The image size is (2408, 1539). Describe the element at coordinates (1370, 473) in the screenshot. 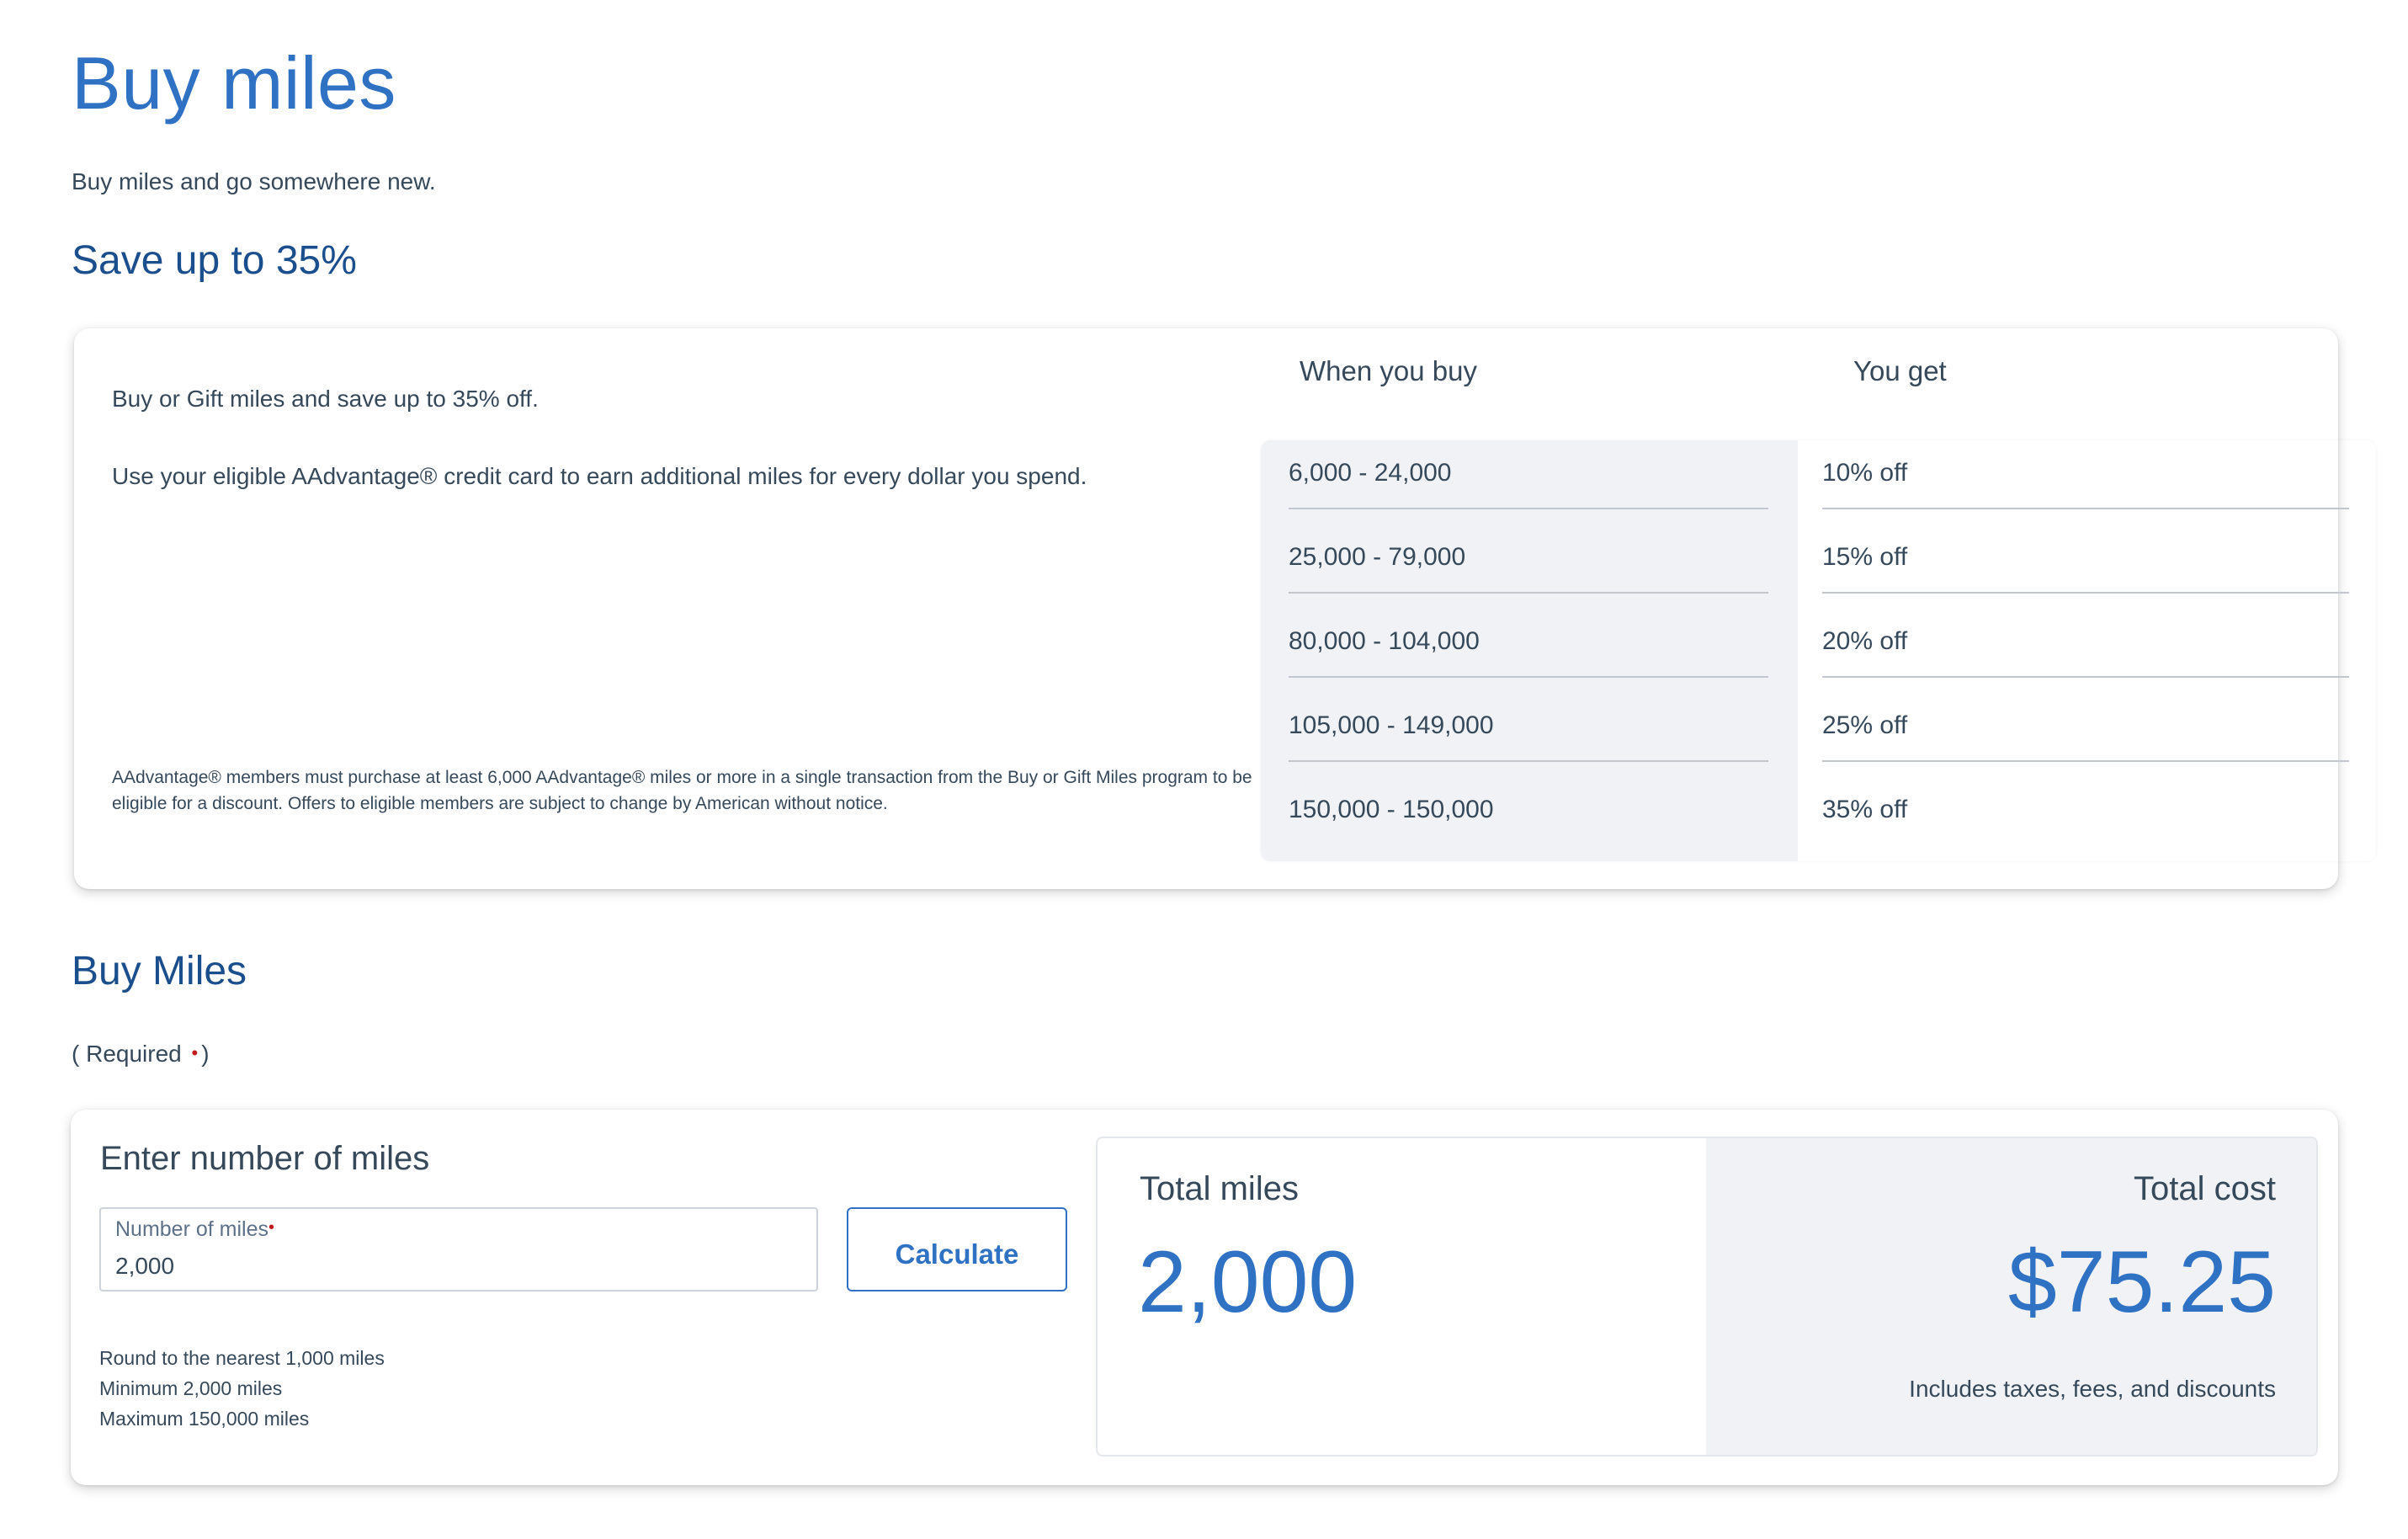

I see `tier-range: 6,000 - 24,000` at that location.